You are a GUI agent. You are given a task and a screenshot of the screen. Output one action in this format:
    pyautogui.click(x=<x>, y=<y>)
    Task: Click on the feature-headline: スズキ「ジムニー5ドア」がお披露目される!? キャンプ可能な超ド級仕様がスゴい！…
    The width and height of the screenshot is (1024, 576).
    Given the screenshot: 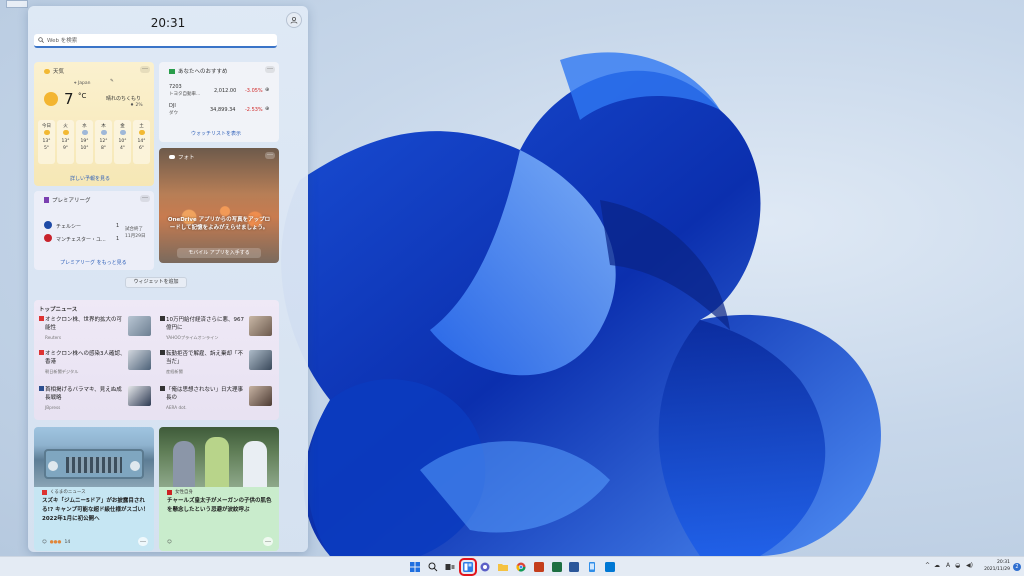 What is the action you would take?
    pyautogui.click(x=95, y=510)
    